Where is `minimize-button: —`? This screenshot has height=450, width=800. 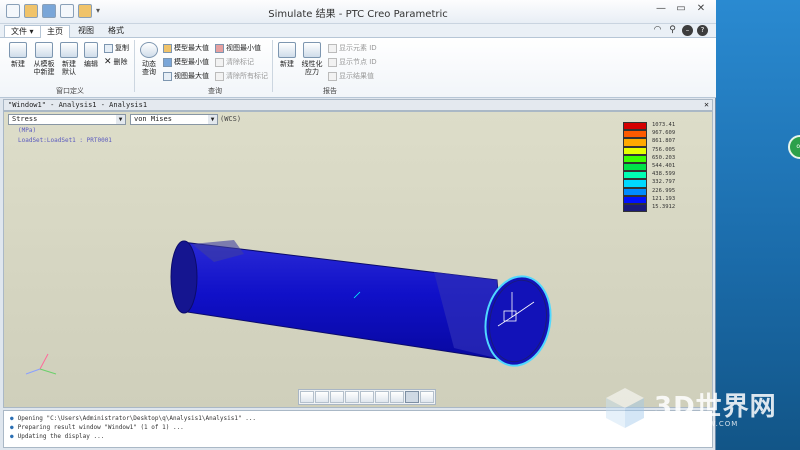
minimize-button: — is located at coordinates (661, 10).